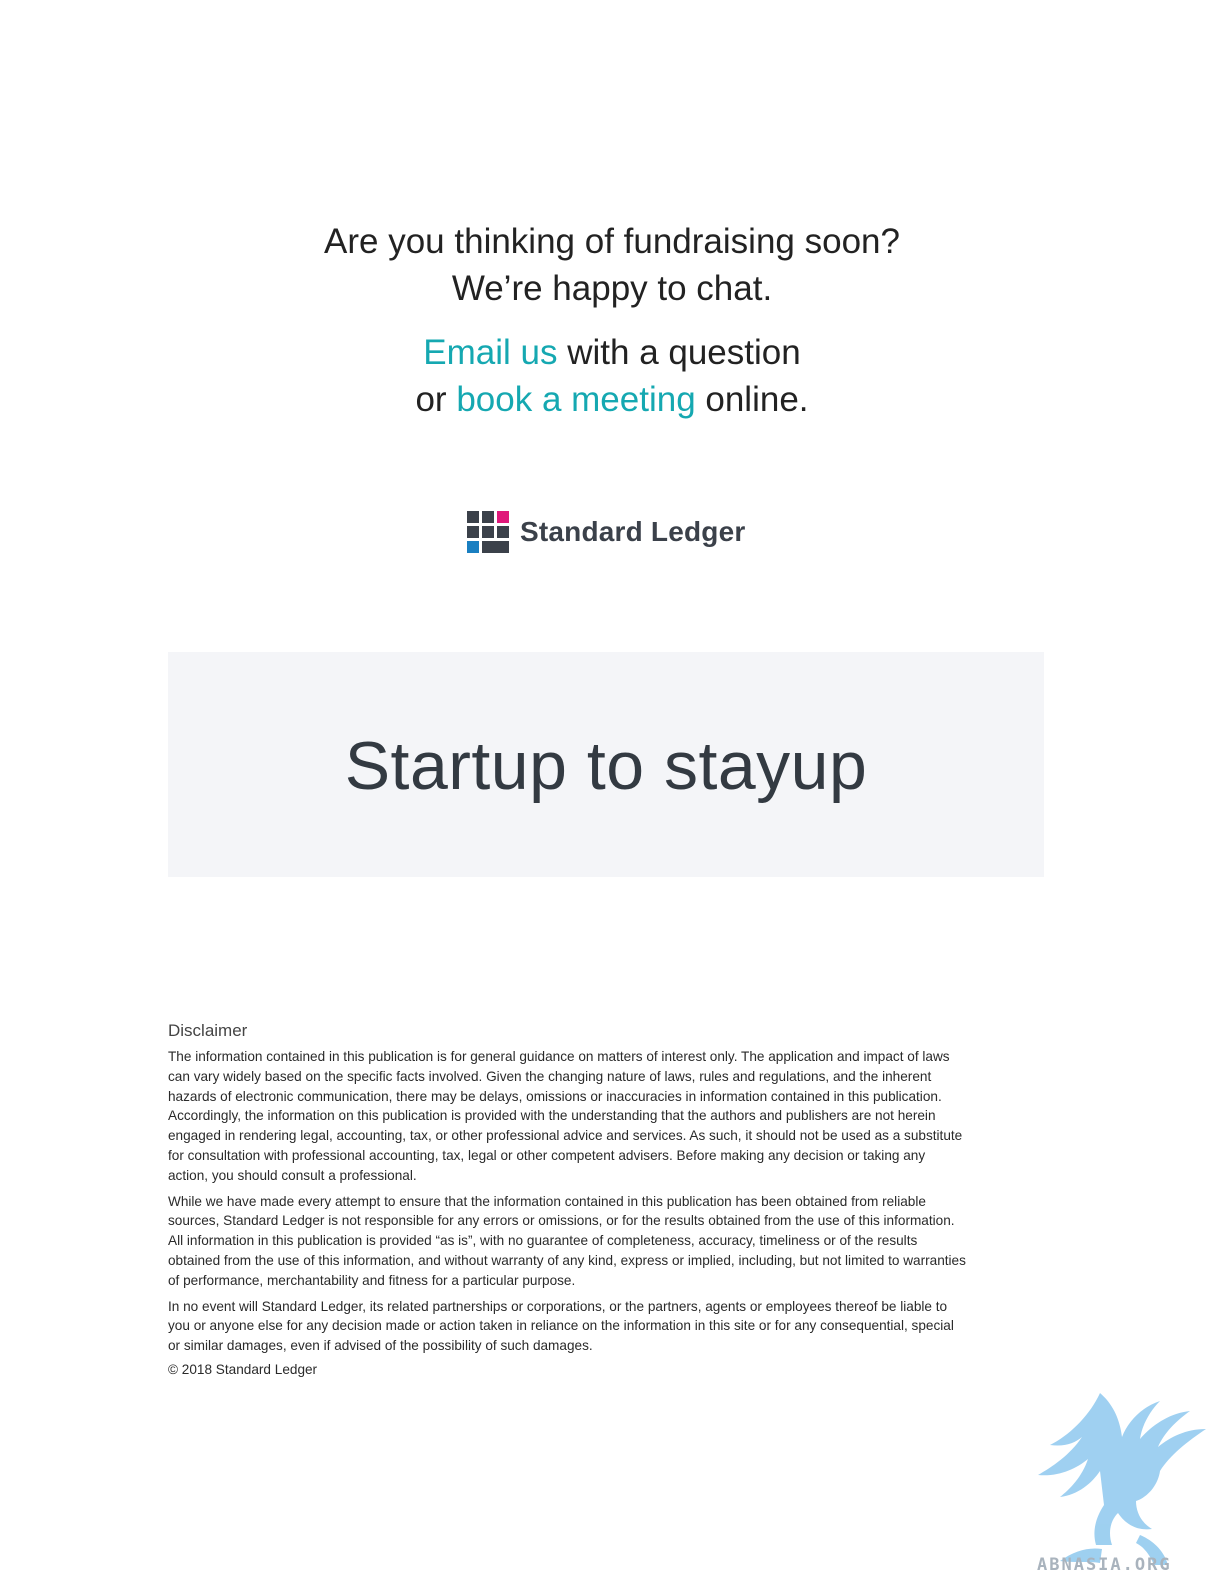 Image resolution: width=1224 pixels, height=1584 pixels. What do you see at coordinates (1104, 1565) in the screenshot?
I see `watermark-text: ABNASIA.ORG` at bounding box center [1104, 1565].